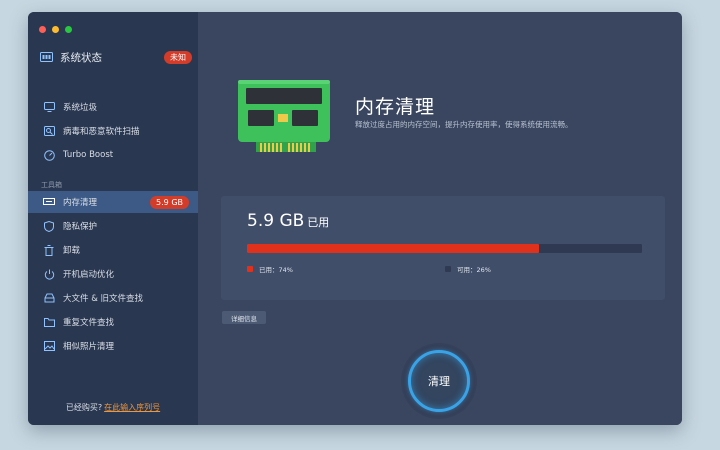  Describe the element at coordinates (42, 29) in the screenshot. I see `close-window-button` at that location.